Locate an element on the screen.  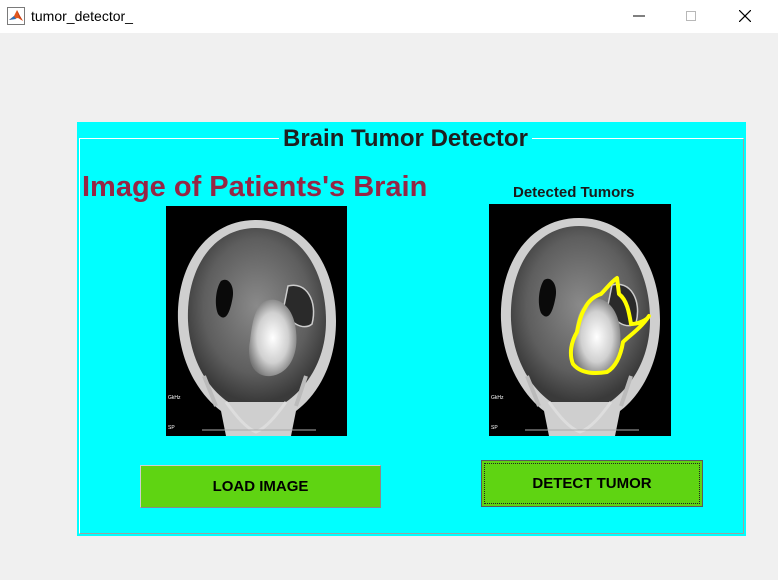
title-bar: tumor_detector_ is located at coordinates (389, 16).